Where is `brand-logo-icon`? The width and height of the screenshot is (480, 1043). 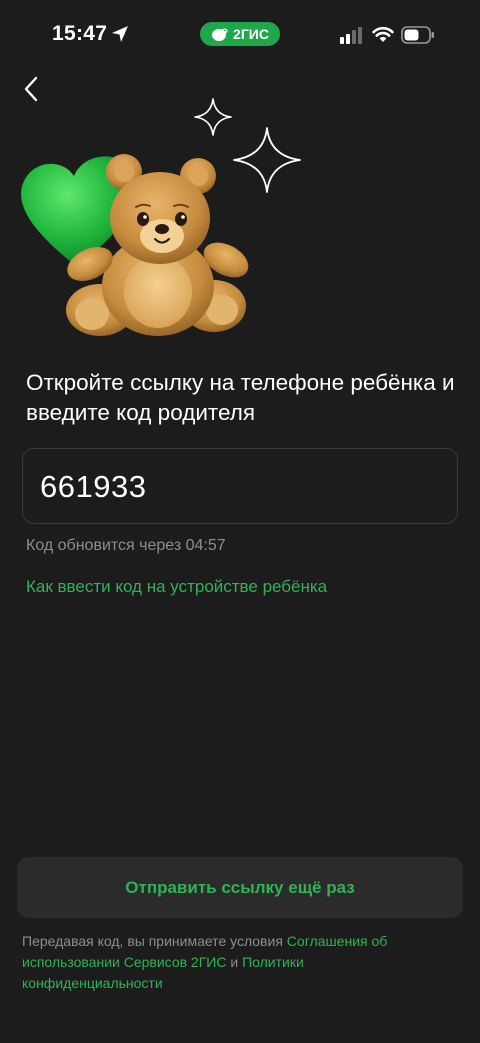 brand-logo-icon is located at coordinates (220, 34).